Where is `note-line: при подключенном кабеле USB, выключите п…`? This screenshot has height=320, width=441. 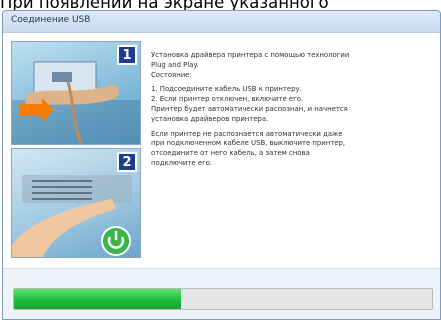
note-line: при подключенном кабеле USB, выключите п… is located at coordinates (248, 143).